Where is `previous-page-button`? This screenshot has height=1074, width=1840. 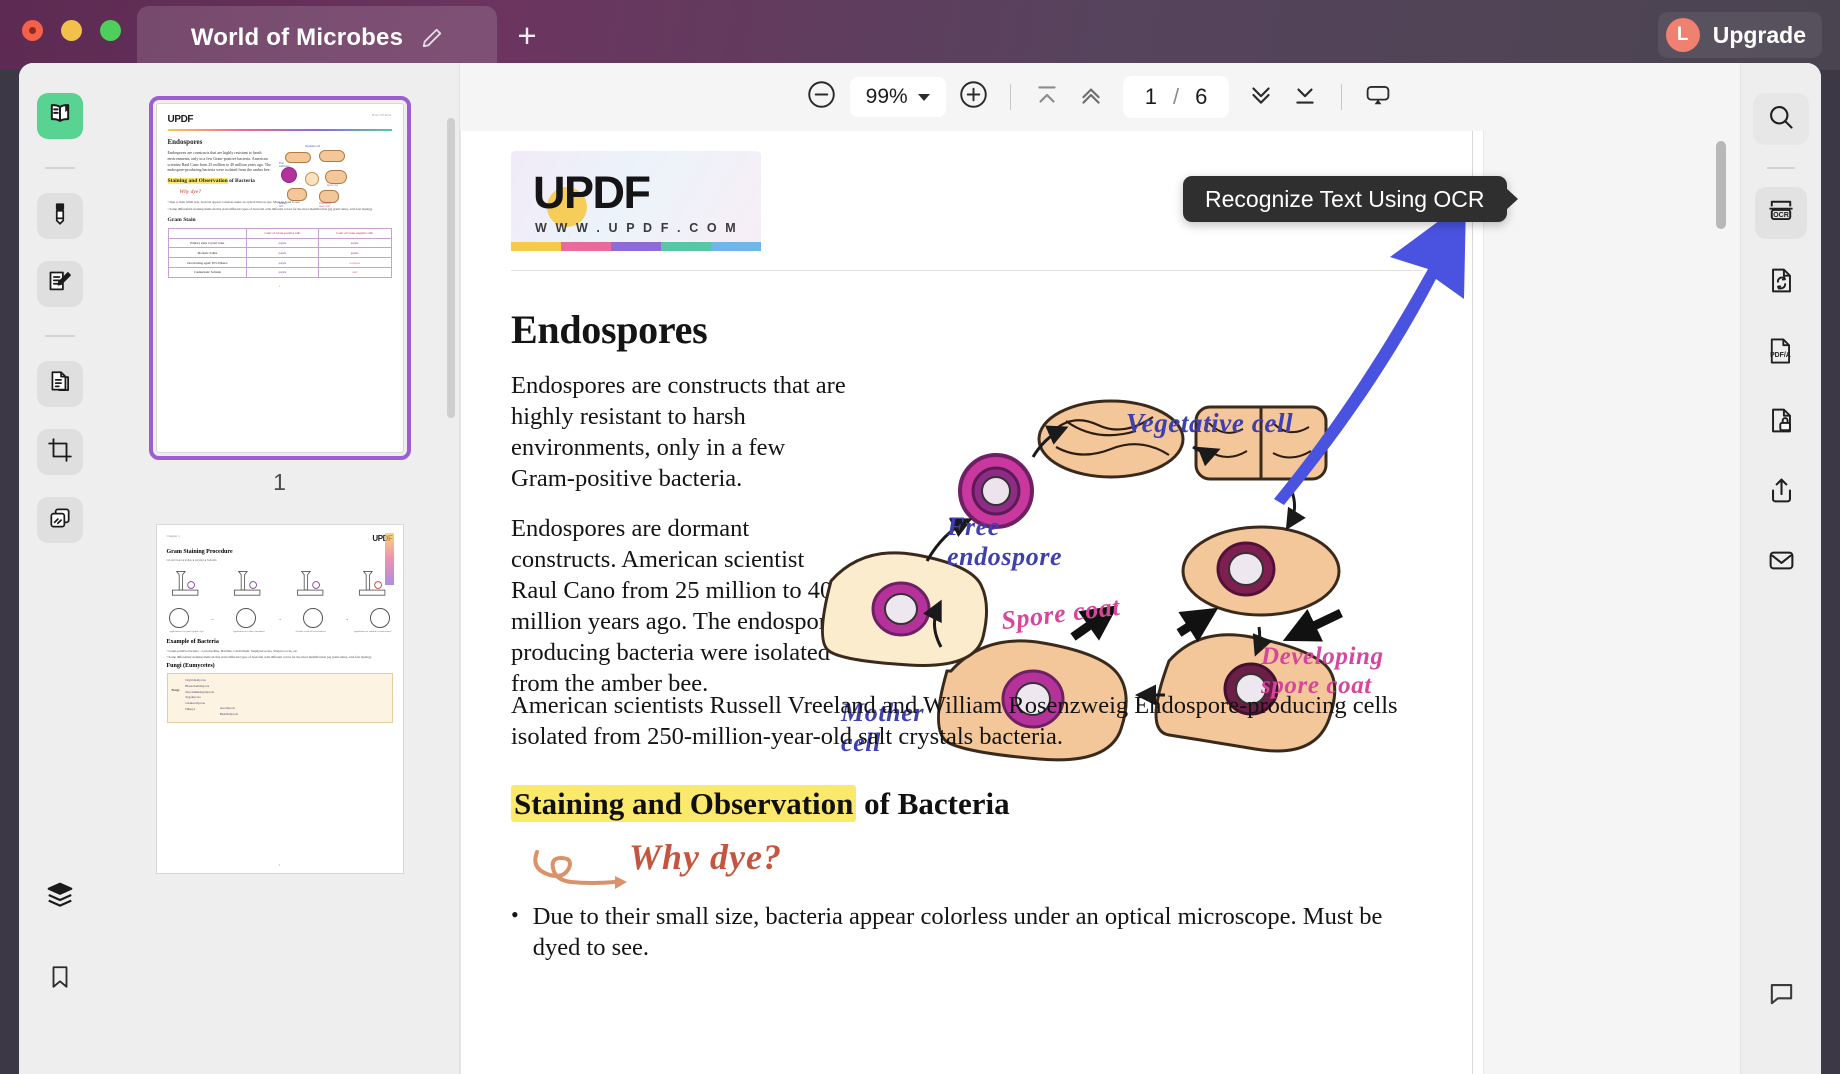
previous-page-button is located at coordinates (1091, 97).